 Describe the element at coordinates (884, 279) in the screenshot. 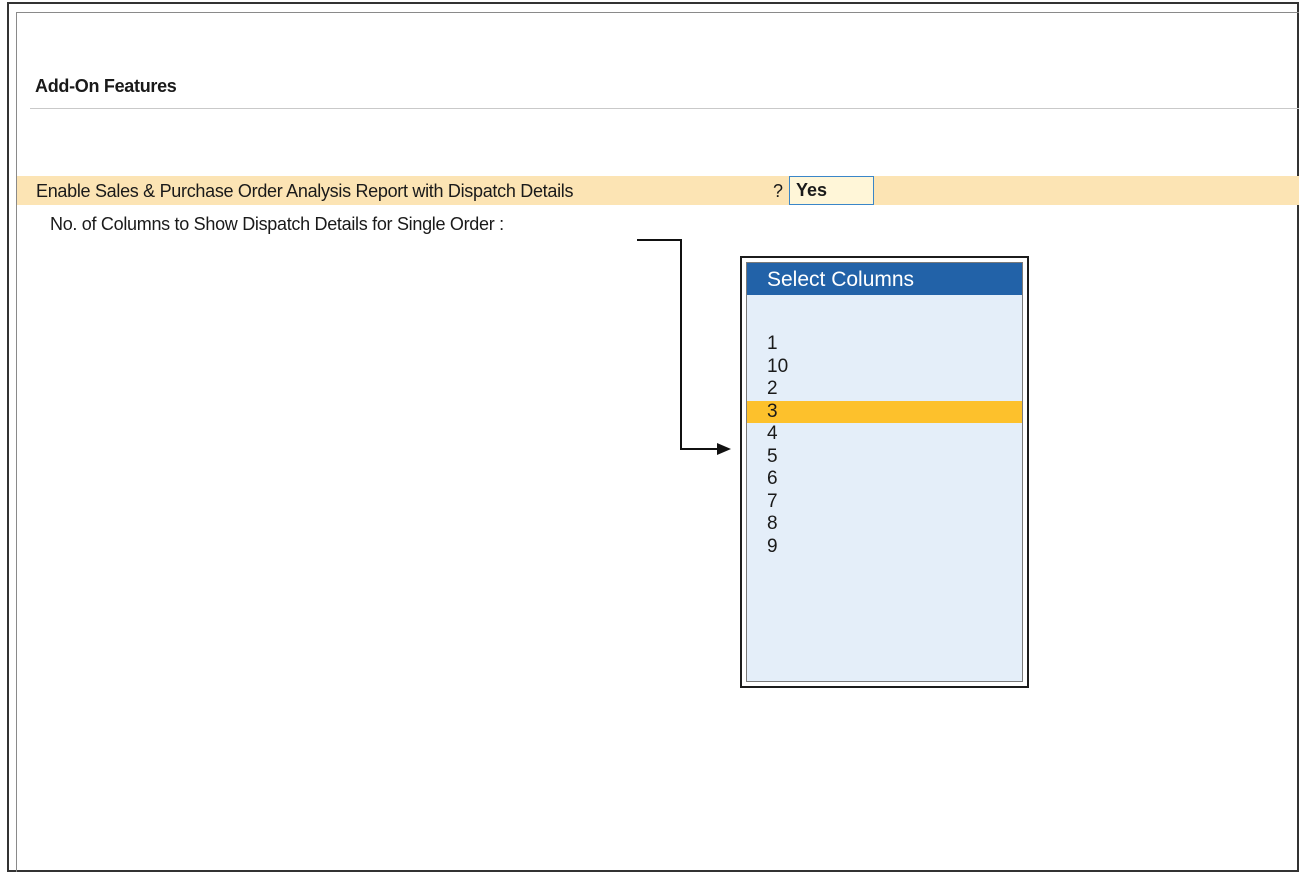

I see `popup-title: Select Columns` at that location.